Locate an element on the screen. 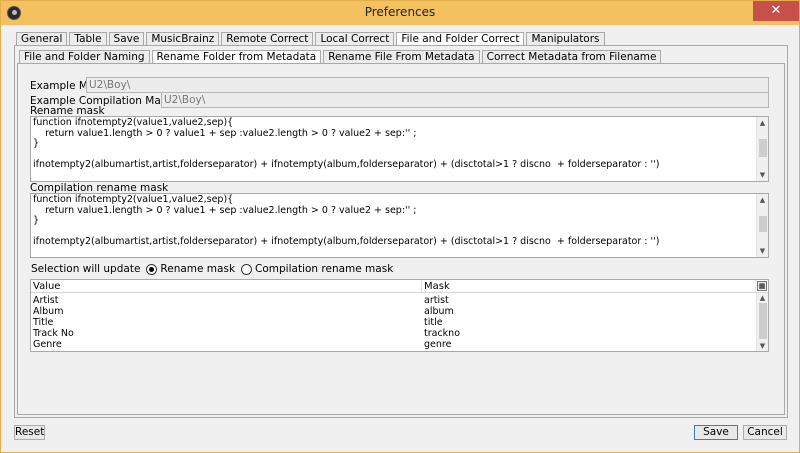 The width and height of the screenshot is (800, 453). subtab-correct-metadata-from-filename: Correct Metadata from Filename is located at coordinates (571, 57).